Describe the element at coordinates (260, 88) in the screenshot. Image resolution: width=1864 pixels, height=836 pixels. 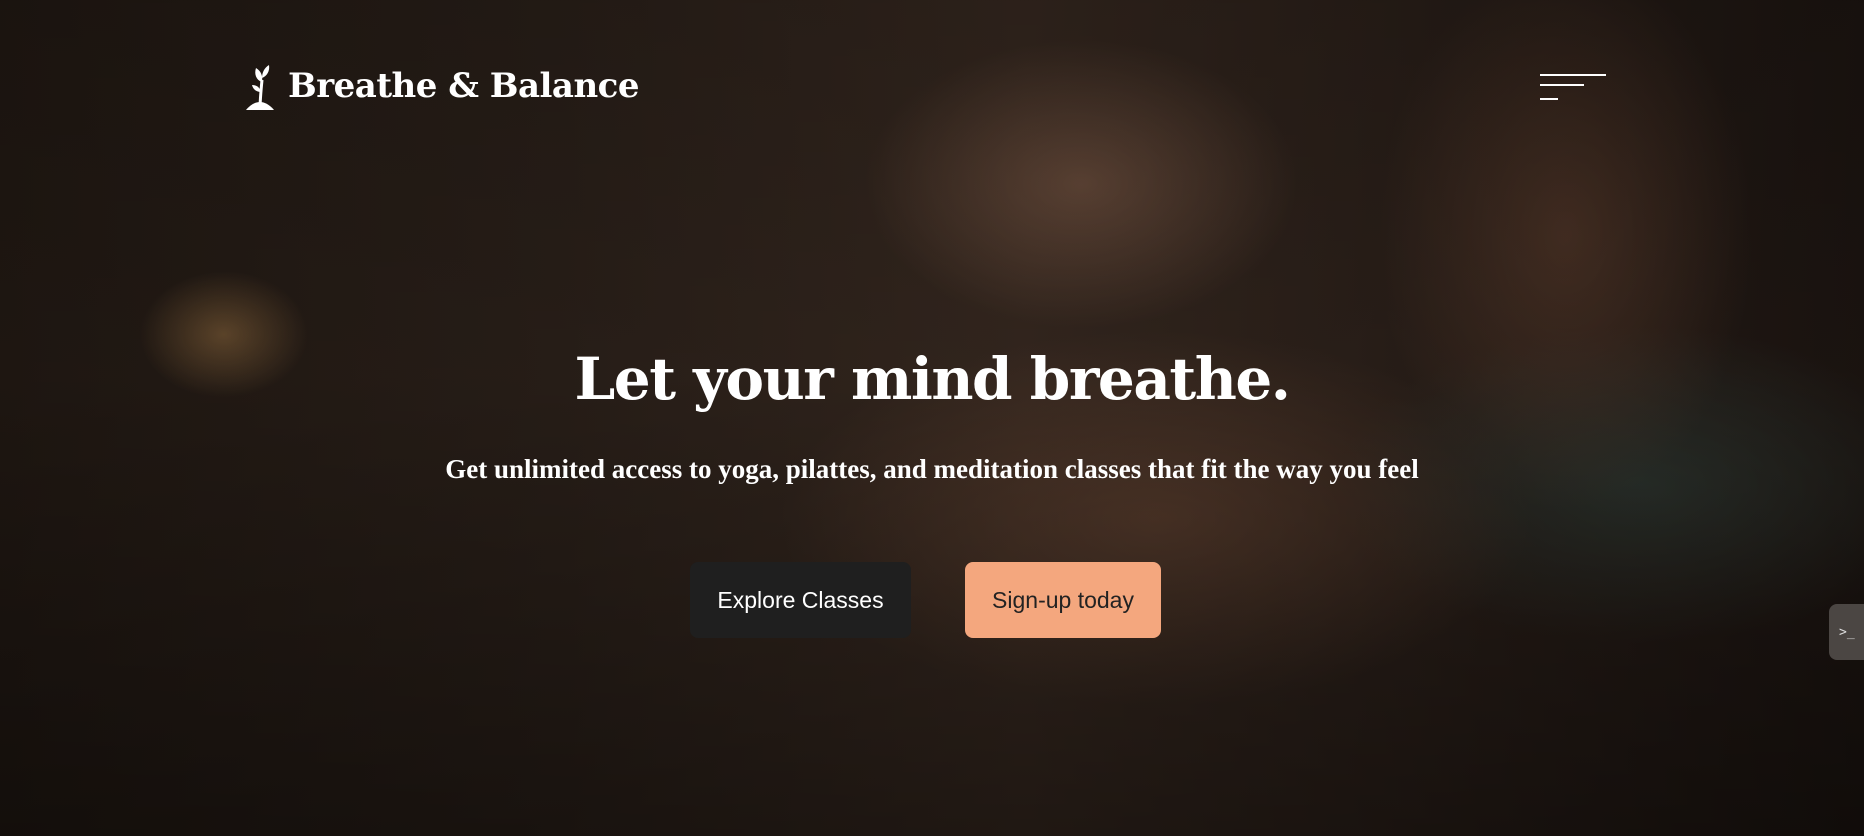
I see `sprout-figure-icon` at that location.